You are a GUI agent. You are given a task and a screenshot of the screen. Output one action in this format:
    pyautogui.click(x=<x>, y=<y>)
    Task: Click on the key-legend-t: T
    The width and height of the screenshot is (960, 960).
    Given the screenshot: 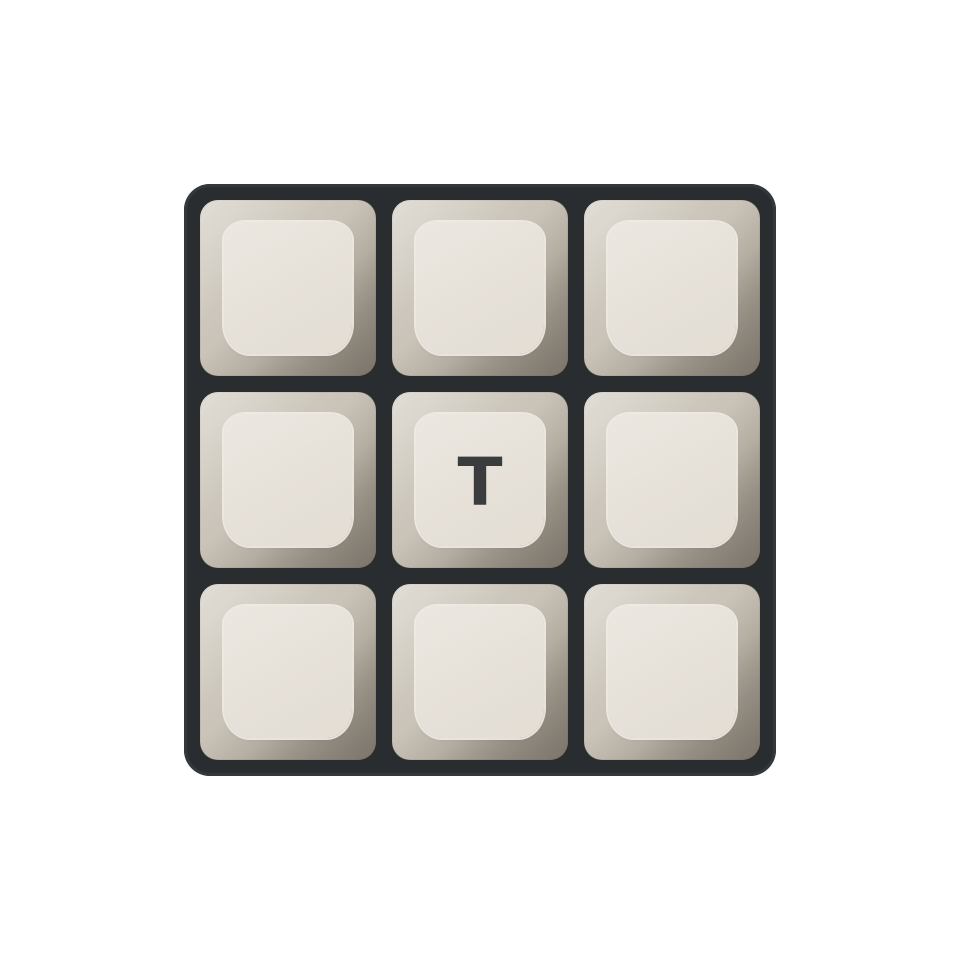 What is the action you would take?
    pyautogui.click(x=480, y=482)
    